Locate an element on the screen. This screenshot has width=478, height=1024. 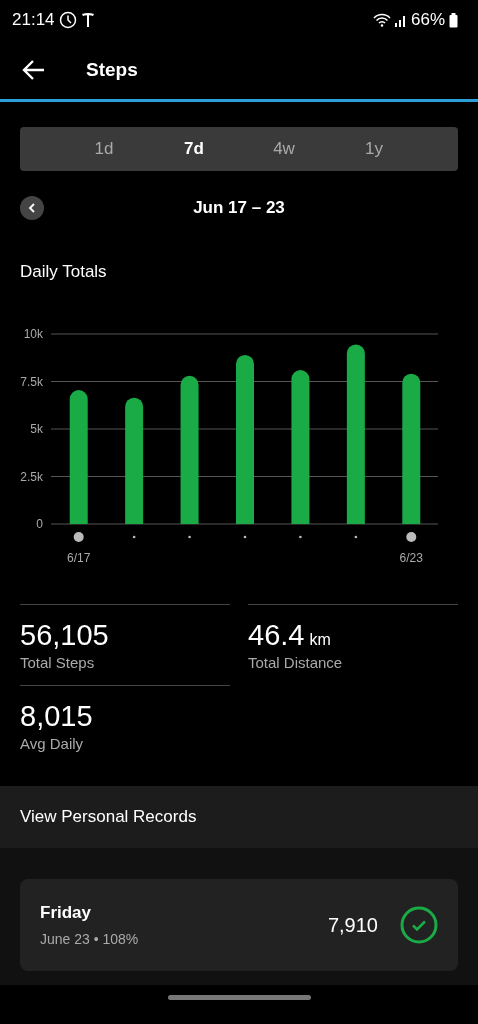
stat-value: 8,015 is located at coordinates (56, 716).